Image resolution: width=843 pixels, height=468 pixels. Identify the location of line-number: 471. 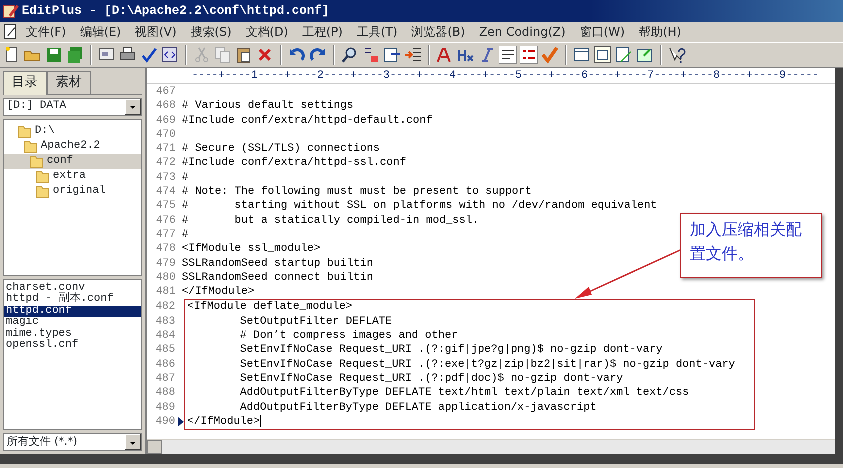
(166, 149).